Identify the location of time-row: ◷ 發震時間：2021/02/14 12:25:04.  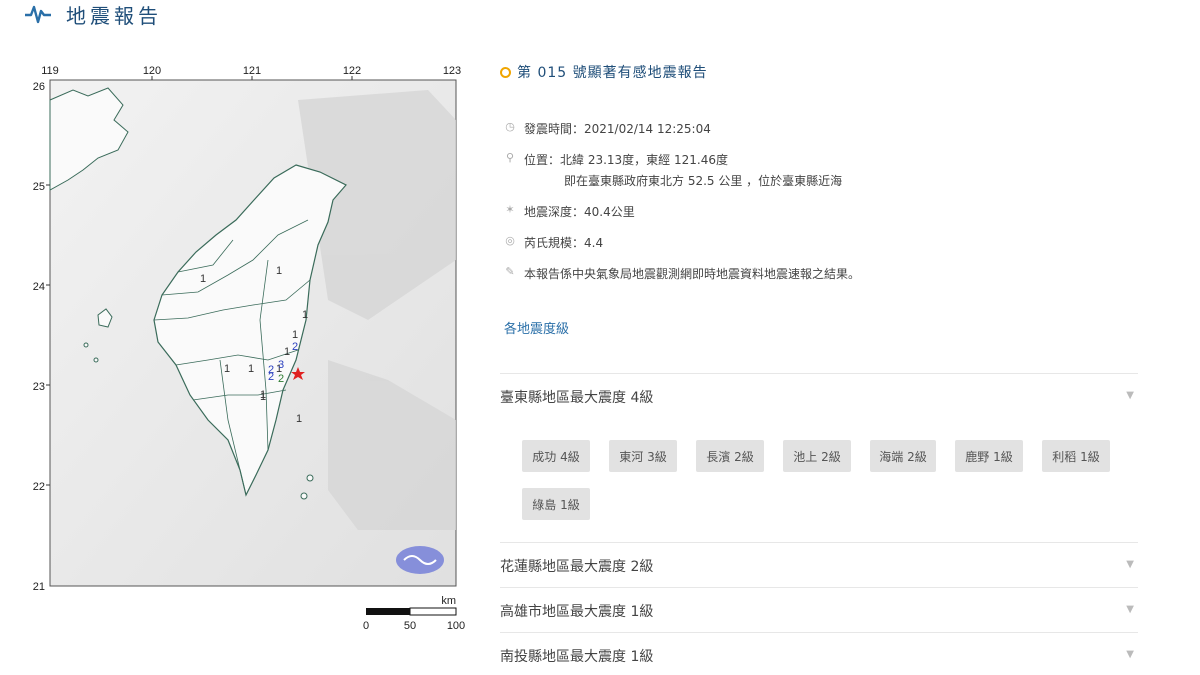
(822, 135).